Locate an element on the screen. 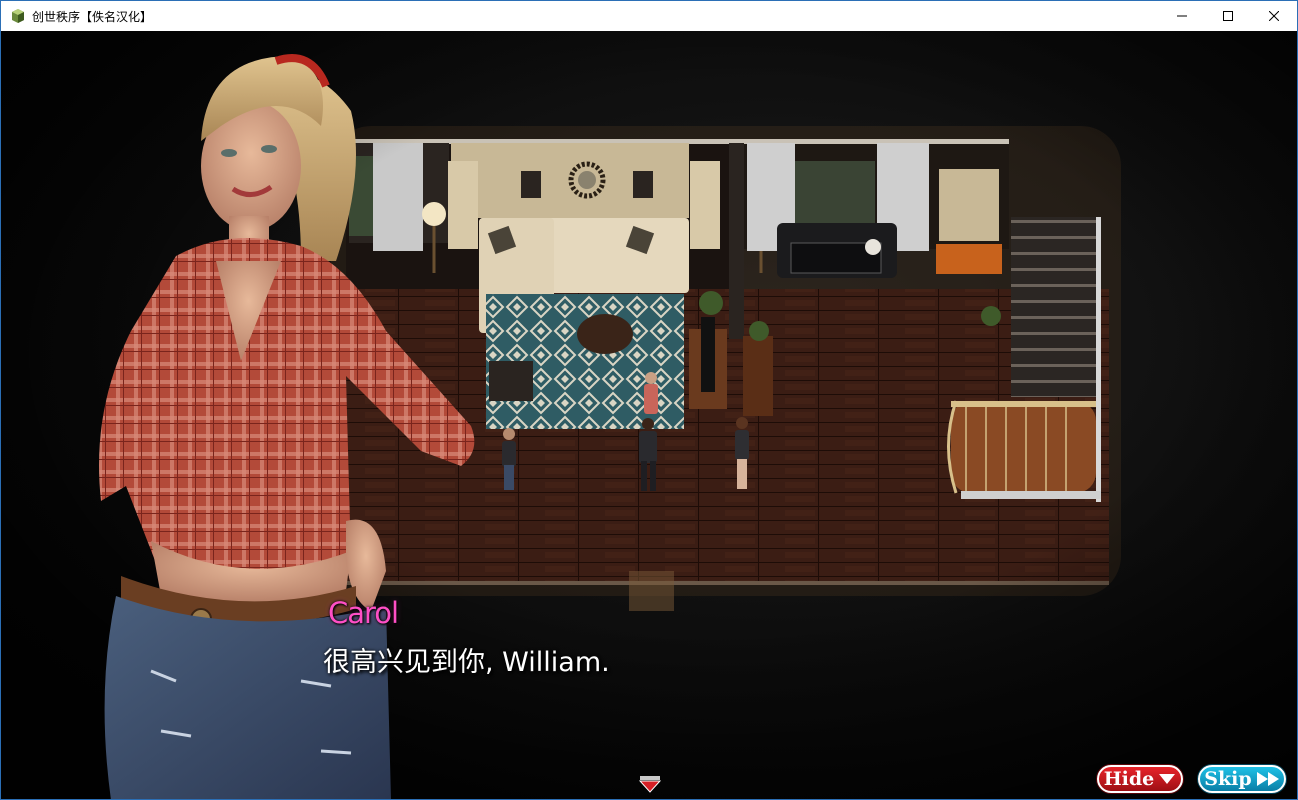 The width and height of the screenshot is (1298, 800). app-icon is located at coordinates (18, 16).